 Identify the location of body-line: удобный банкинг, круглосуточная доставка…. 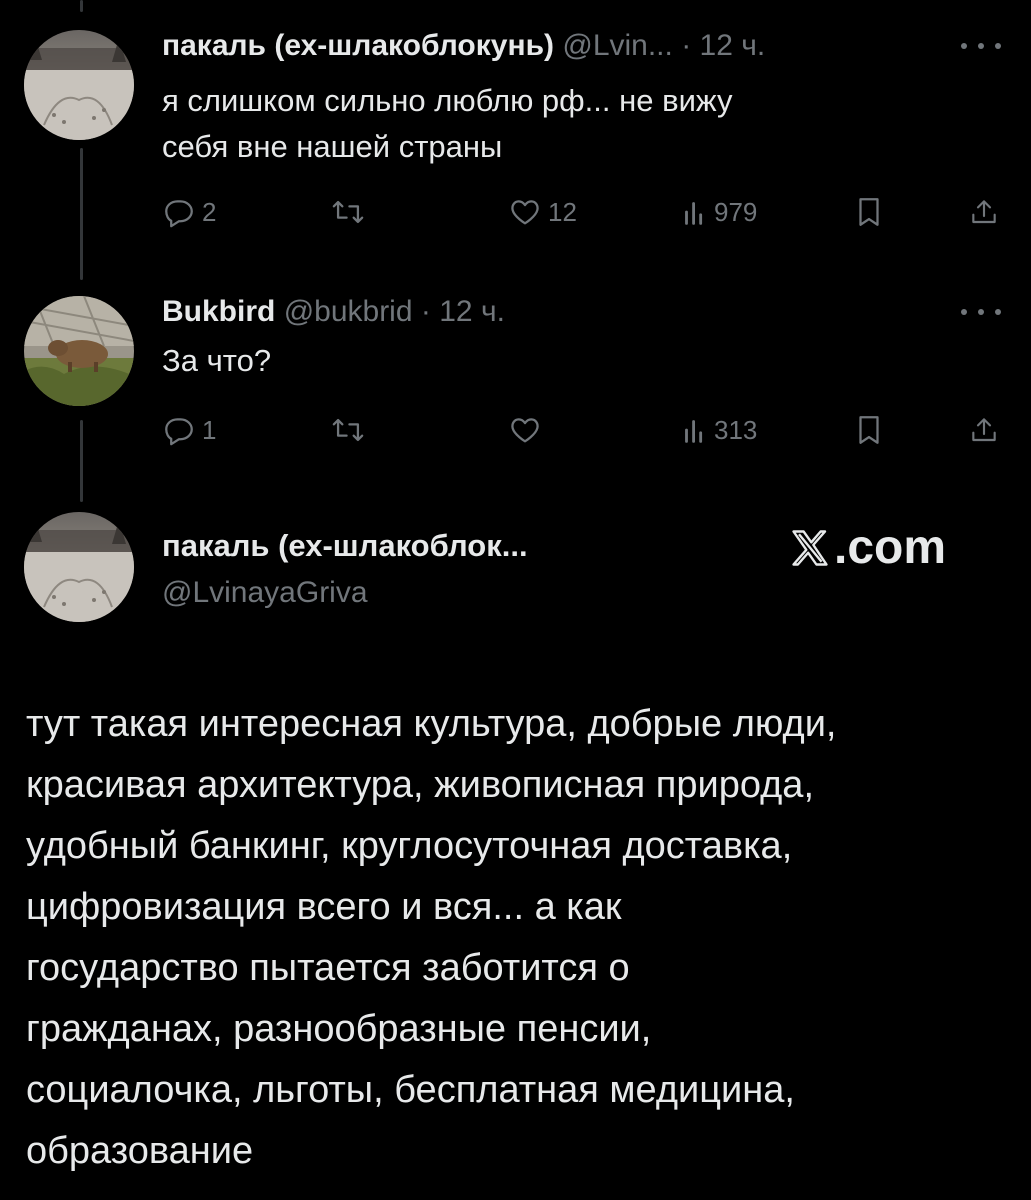
(409, 846).